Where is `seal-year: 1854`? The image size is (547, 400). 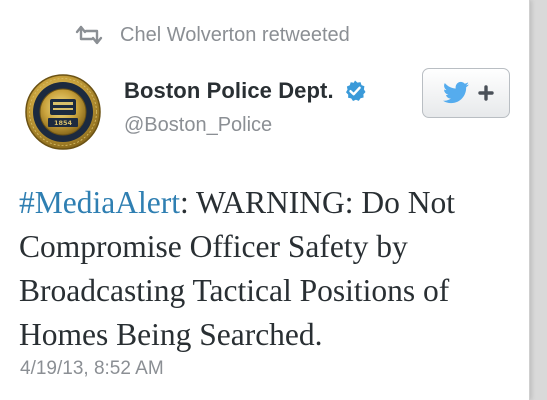
seal-year: 1854 is located at coordinates (63, 123).